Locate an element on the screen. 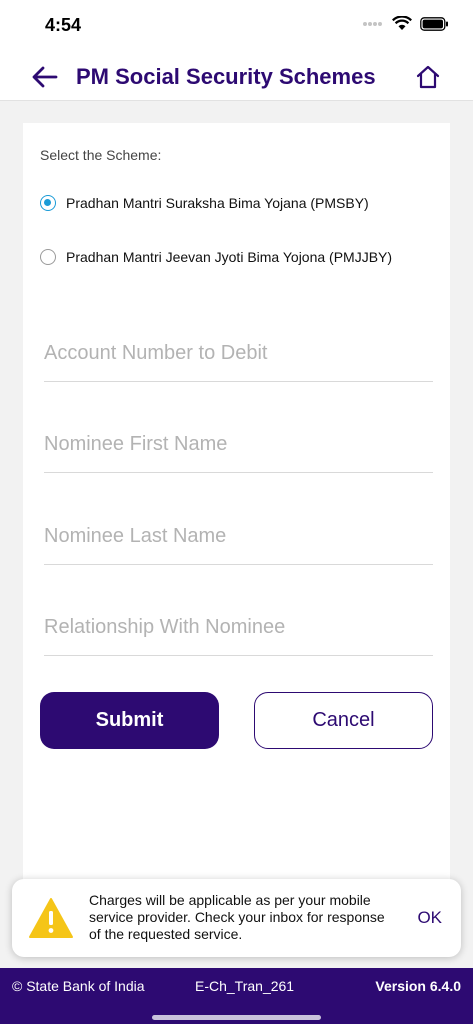 The height and width of the screenshot is (1024, 473). radio-button-selected is located at coordinates (48, 203).